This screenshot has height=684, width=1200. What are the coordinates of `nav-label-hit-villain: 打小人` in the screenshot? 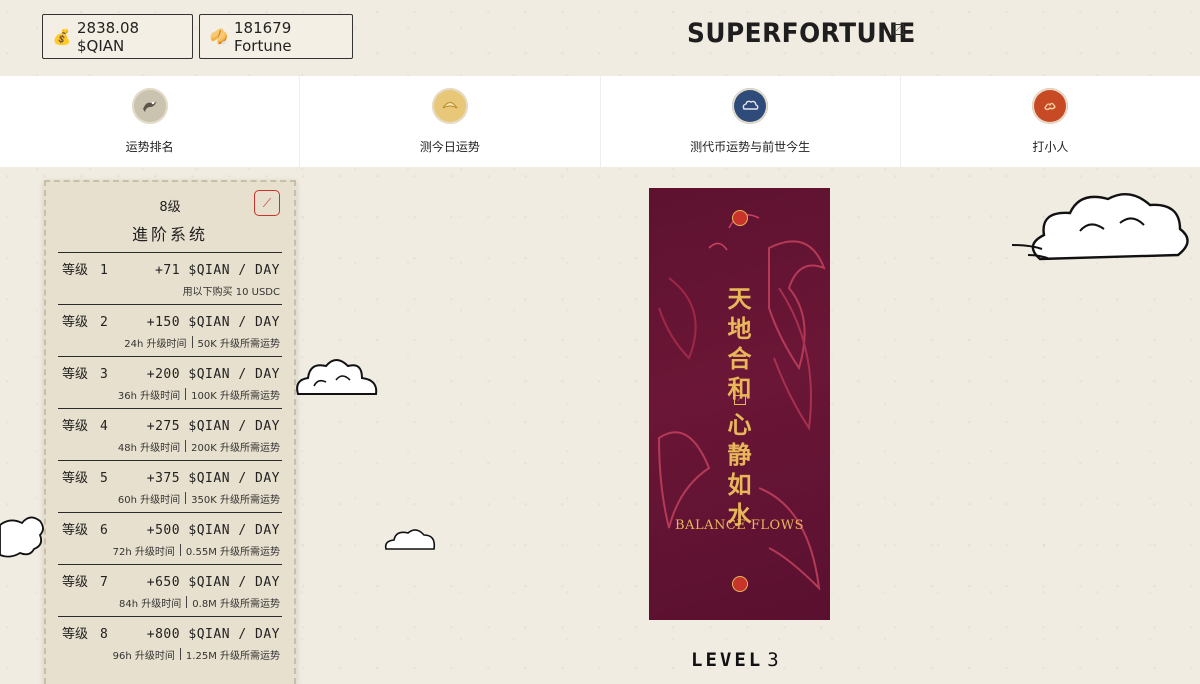 It's located at (1050, 147).